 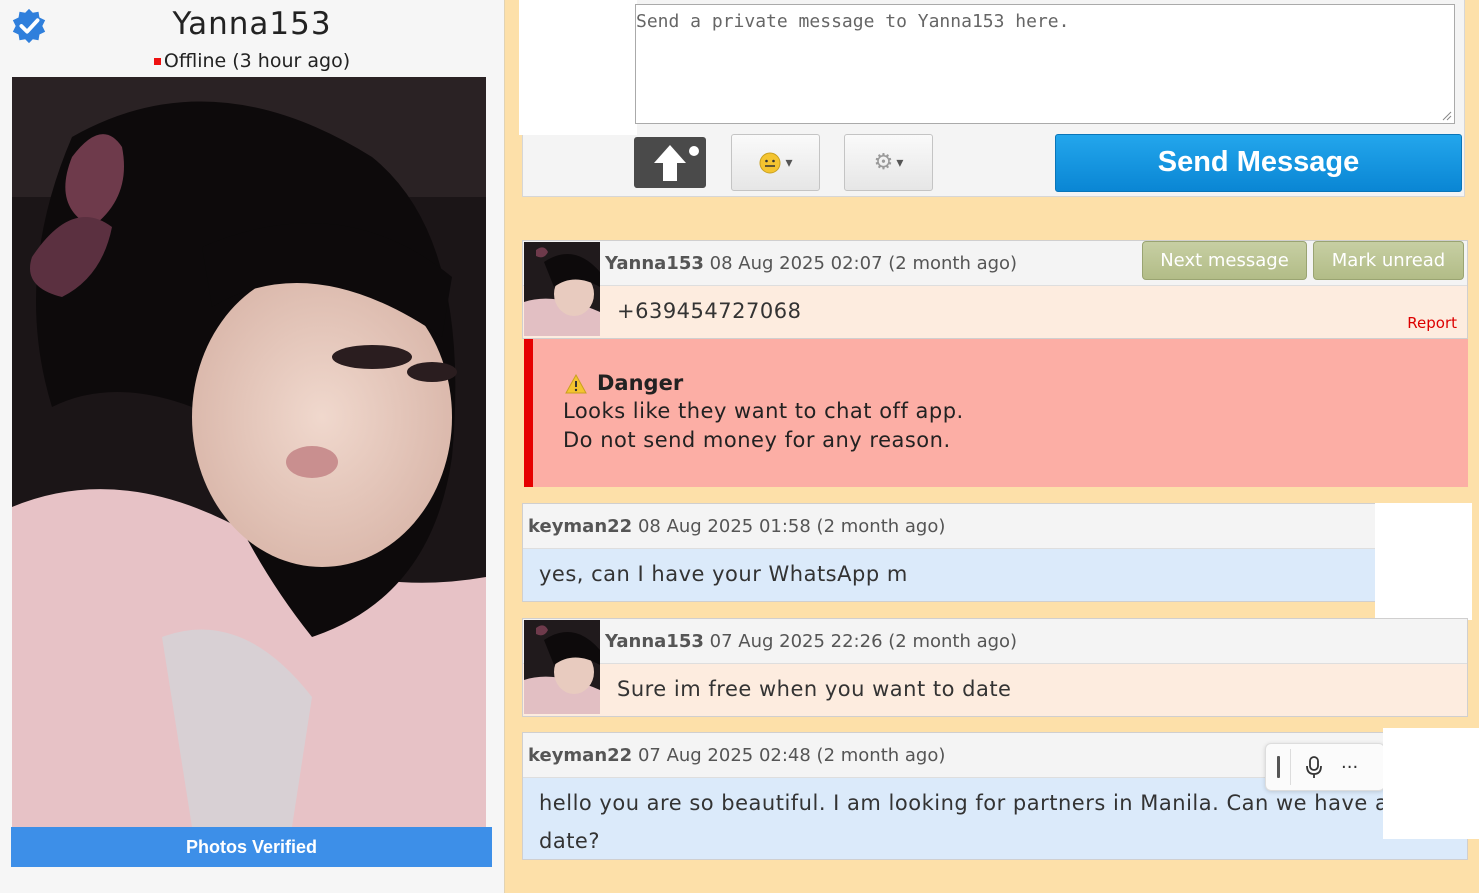 I want to click on photos-verified-banner: Photos Verified, so click(x=251, y=847).